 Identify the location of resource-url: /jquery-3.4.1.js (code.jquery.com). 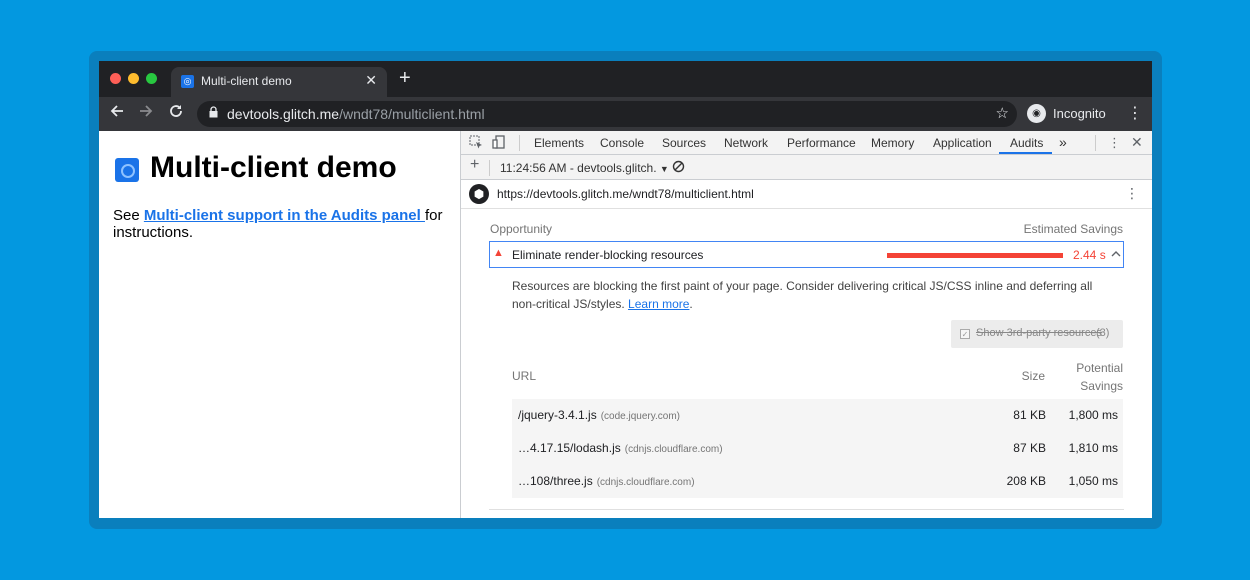
(599, 415).